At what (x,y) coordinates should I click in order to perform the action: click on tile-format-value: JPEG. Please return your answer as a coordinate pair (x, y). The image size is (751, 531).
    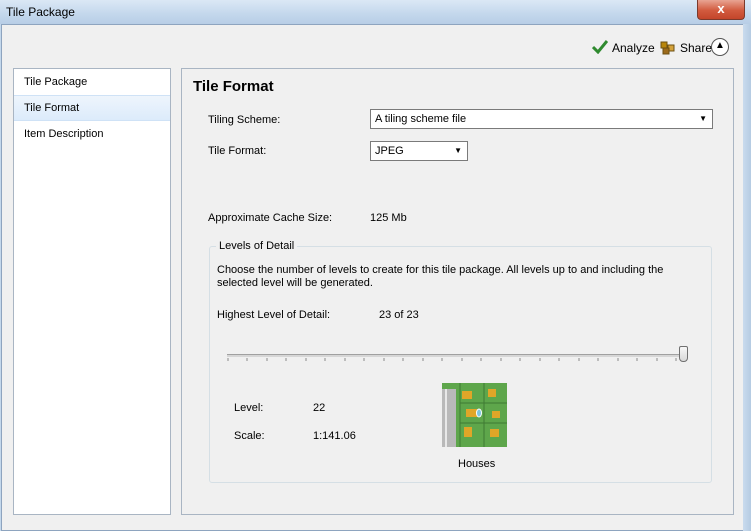
    Looking at the image, I should click on (389, 151).